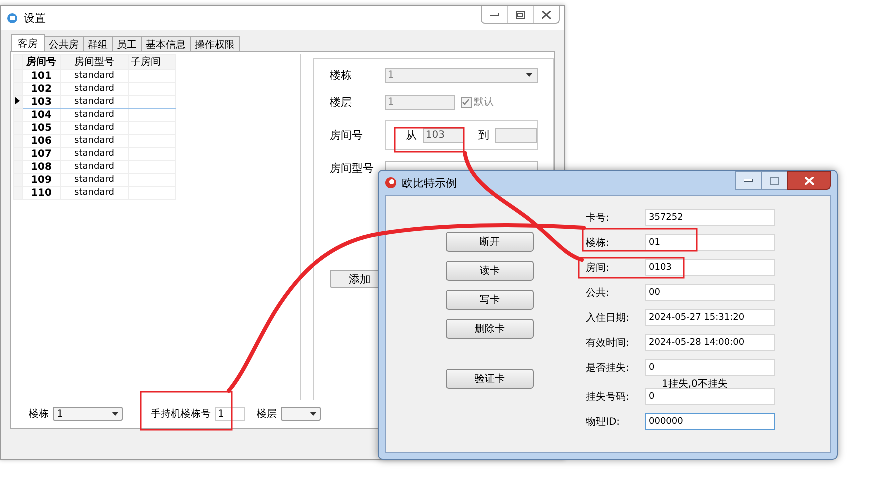 The height and width of the screenshot is (502, 869). I want to click on field-label: 公共:, so click(598, 293).